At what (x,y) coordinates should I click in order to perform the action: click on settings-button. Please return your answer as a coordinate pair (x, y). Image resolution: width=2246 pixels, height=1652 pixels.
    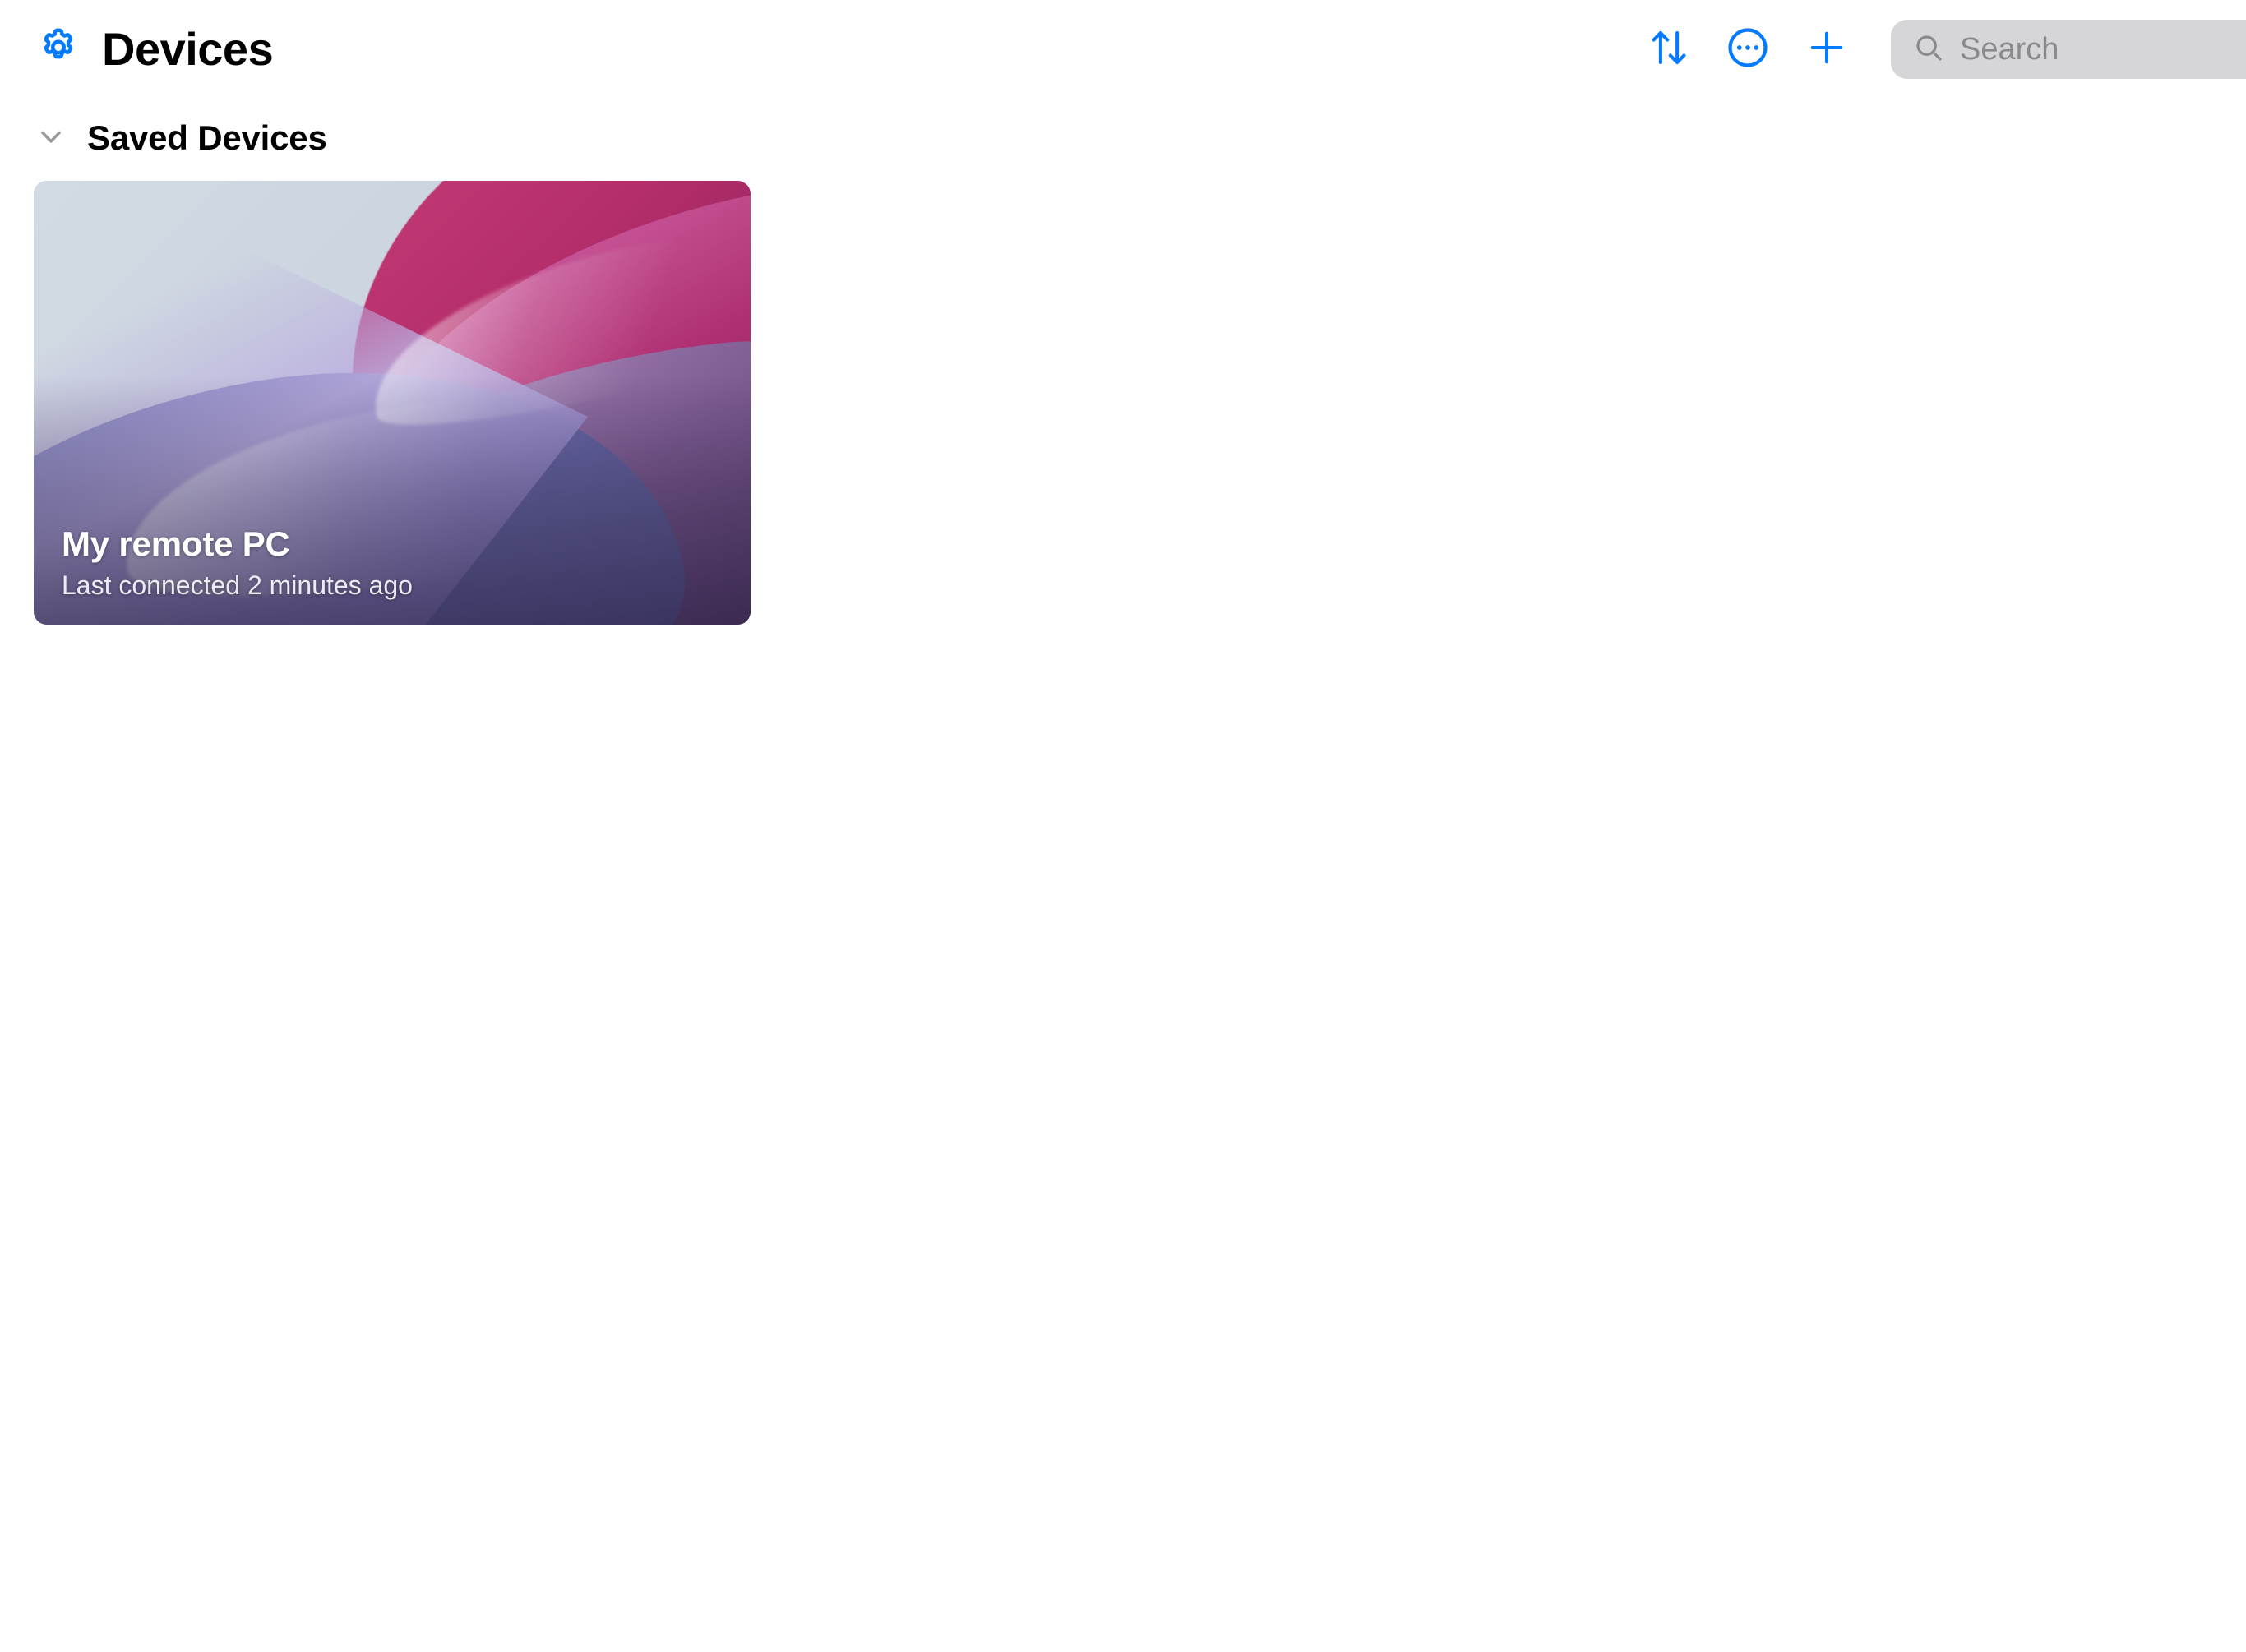
    Looking at the image, I should click on (59, 49).